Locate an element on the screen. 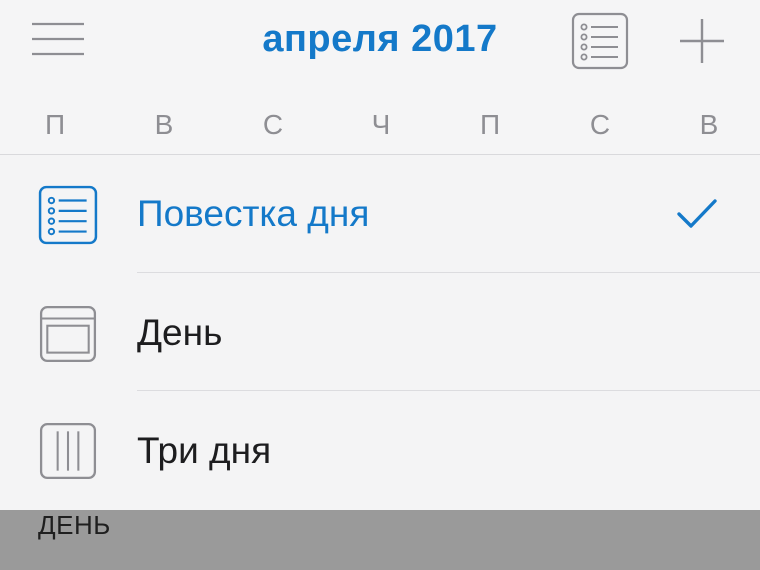 This screenshot has height=570, width=760. three-day-icon is located at coordinates (68, 451).